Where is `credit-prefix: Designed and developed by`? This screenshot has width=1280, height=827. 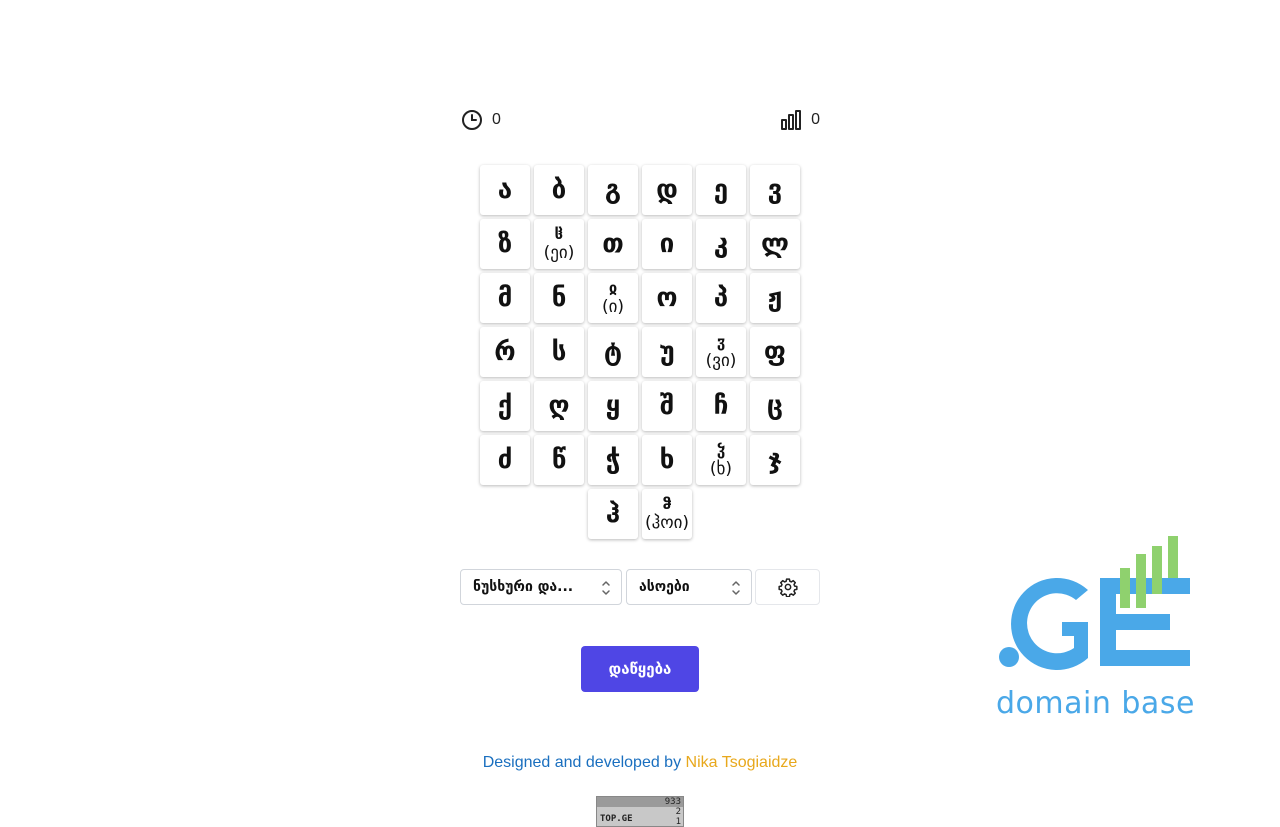 credit-prefix: Designed and developed by is located at coordinates (582, 762).